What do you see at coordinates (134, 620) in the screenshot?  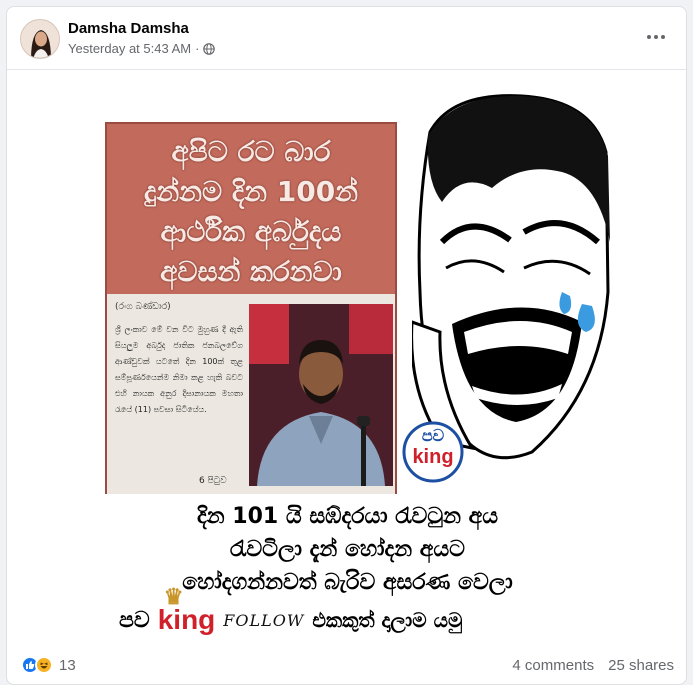 I see `brand-sinhala: පව` at bounding box center [134, 620].